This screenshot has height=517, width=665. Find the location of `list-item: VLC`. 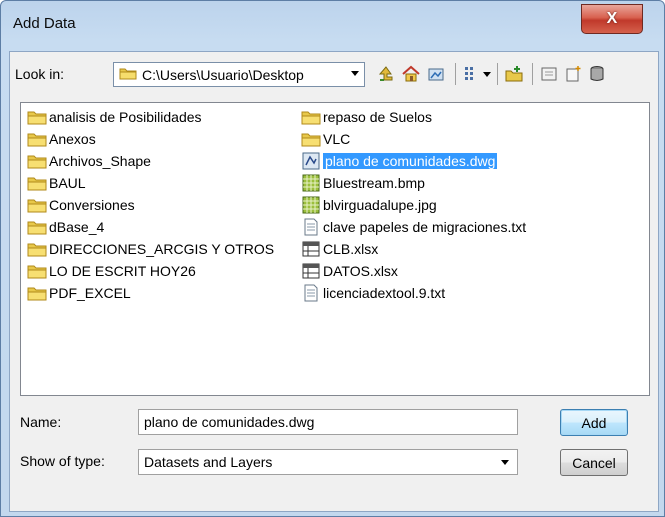

list-item: VLC is located at coordinates (325, 139).